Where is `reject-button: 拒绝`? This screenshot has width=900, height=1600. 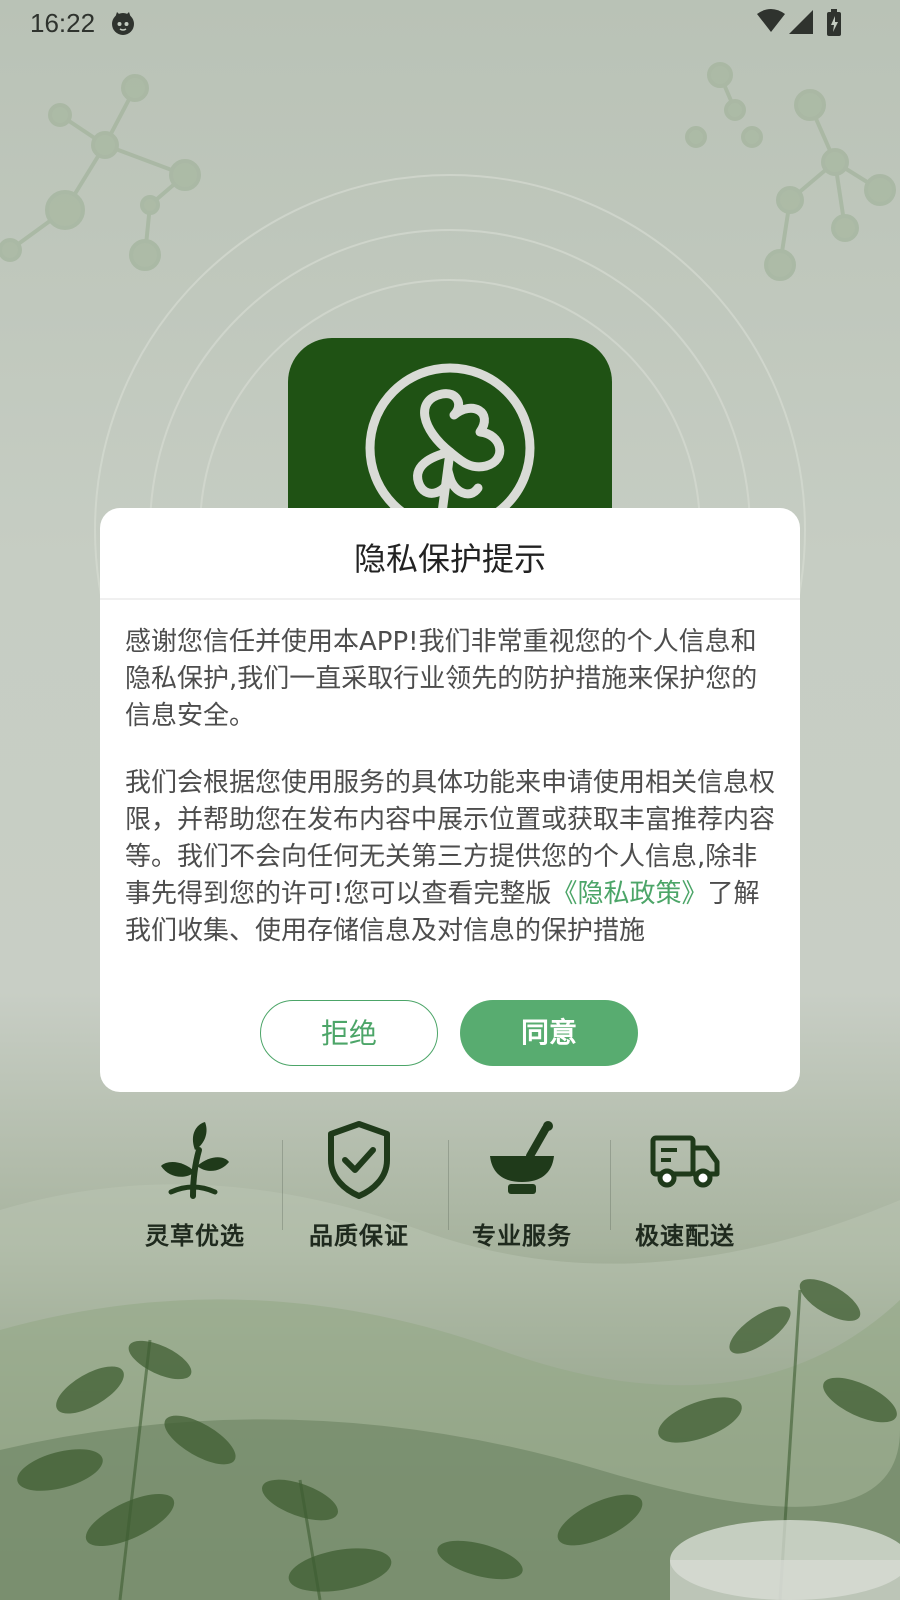
reject-button: 拒绝 is located at coordinates (349, 1033).